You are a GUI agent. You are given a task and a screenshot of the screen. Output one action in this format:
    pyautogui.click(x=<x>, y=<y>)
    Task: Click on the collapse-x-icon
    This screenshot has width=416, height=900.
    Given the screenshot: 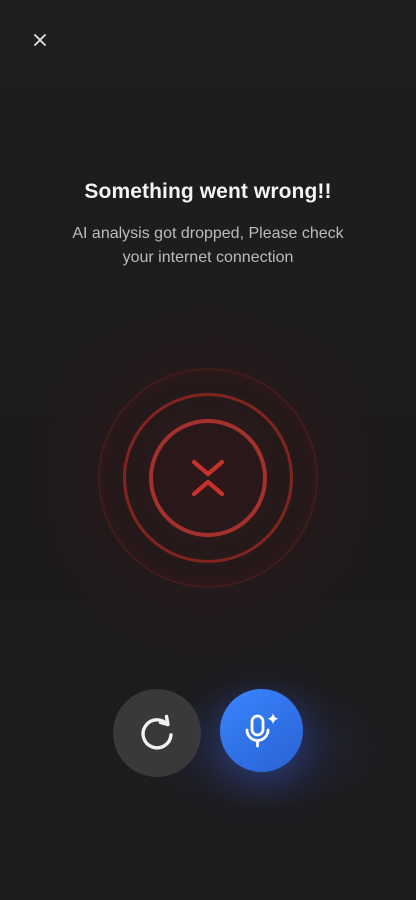 What is the action you would take?
    pyautogui.click(x=208, y=478)
    